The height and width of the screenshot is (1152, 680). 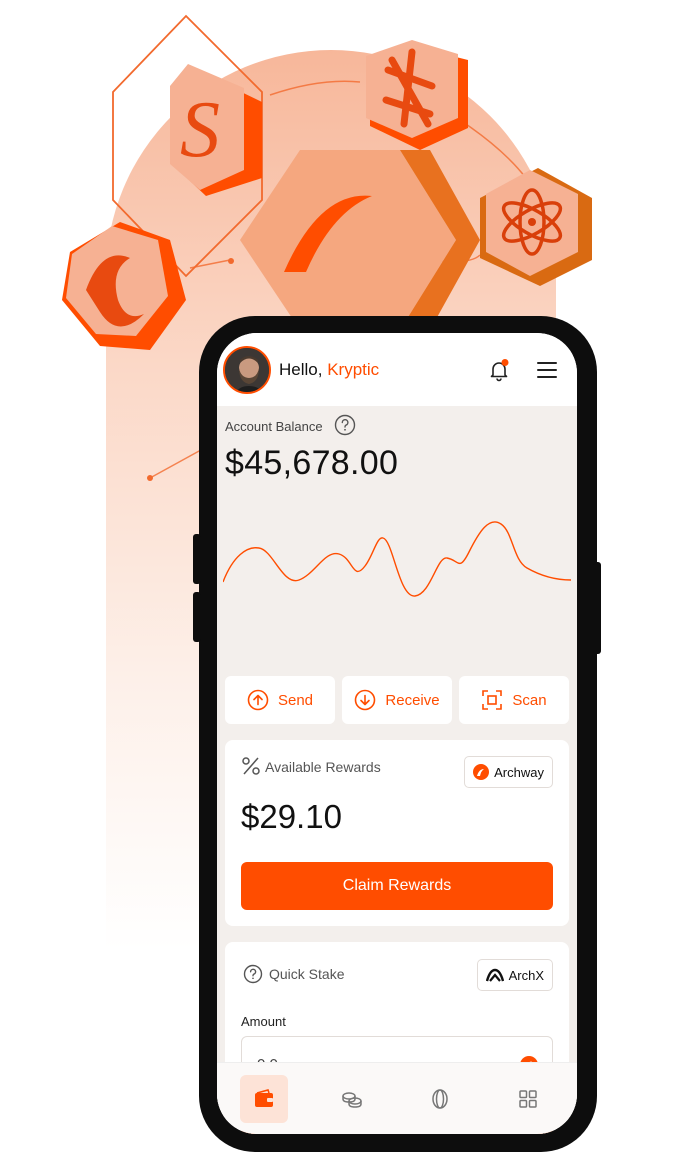 I want to click on coin-icon, so click(x=440, y=1099).